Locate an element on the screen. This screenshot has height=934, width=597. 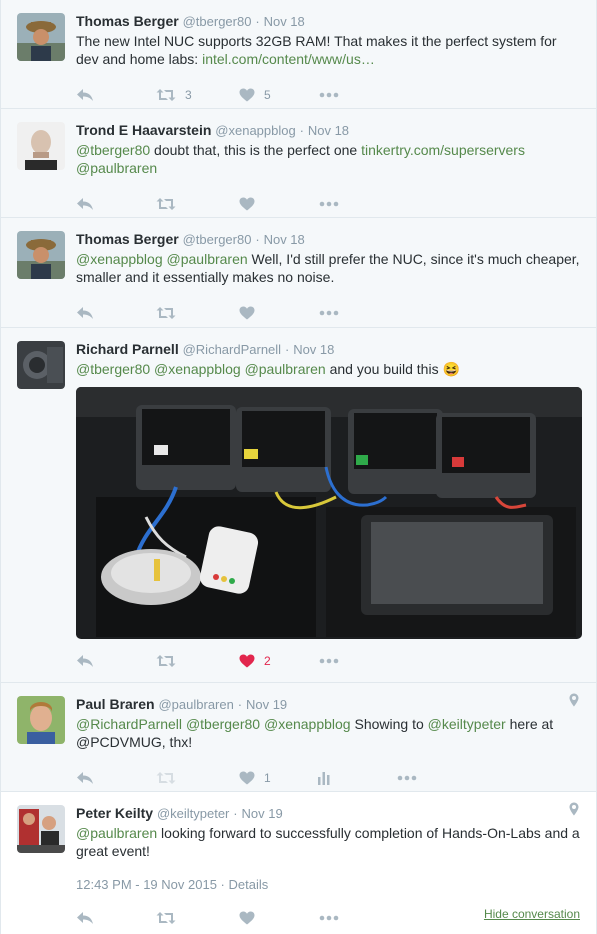
author-handle: @RichardParnell is located at coordinates (232, 349).